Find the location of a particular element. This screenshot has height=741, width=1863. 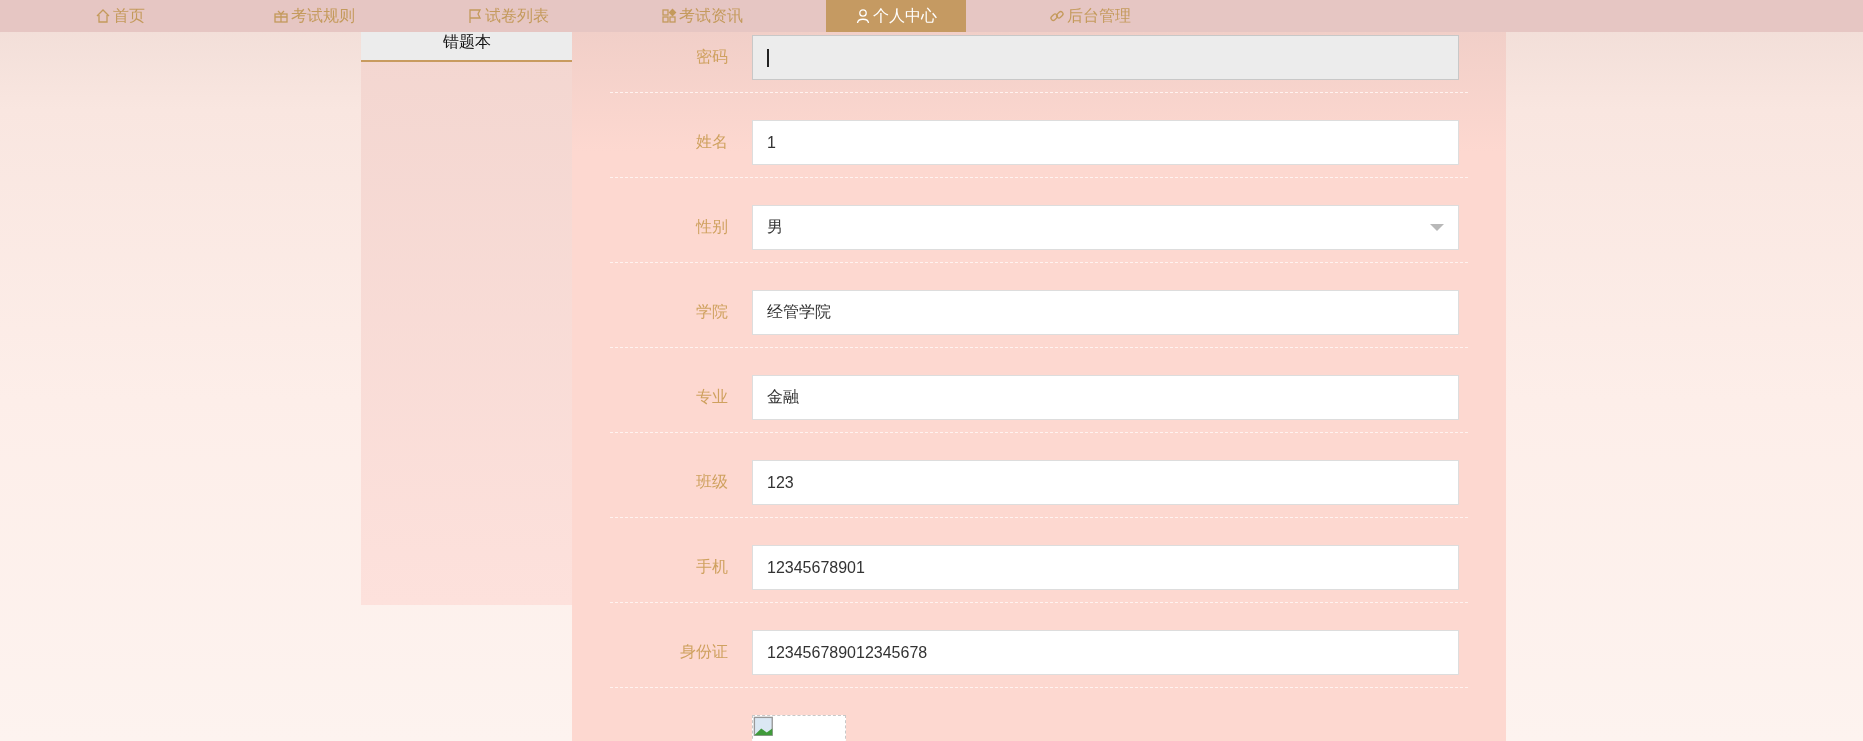

input-field: 金融 is located at coordinates (1105, 397).